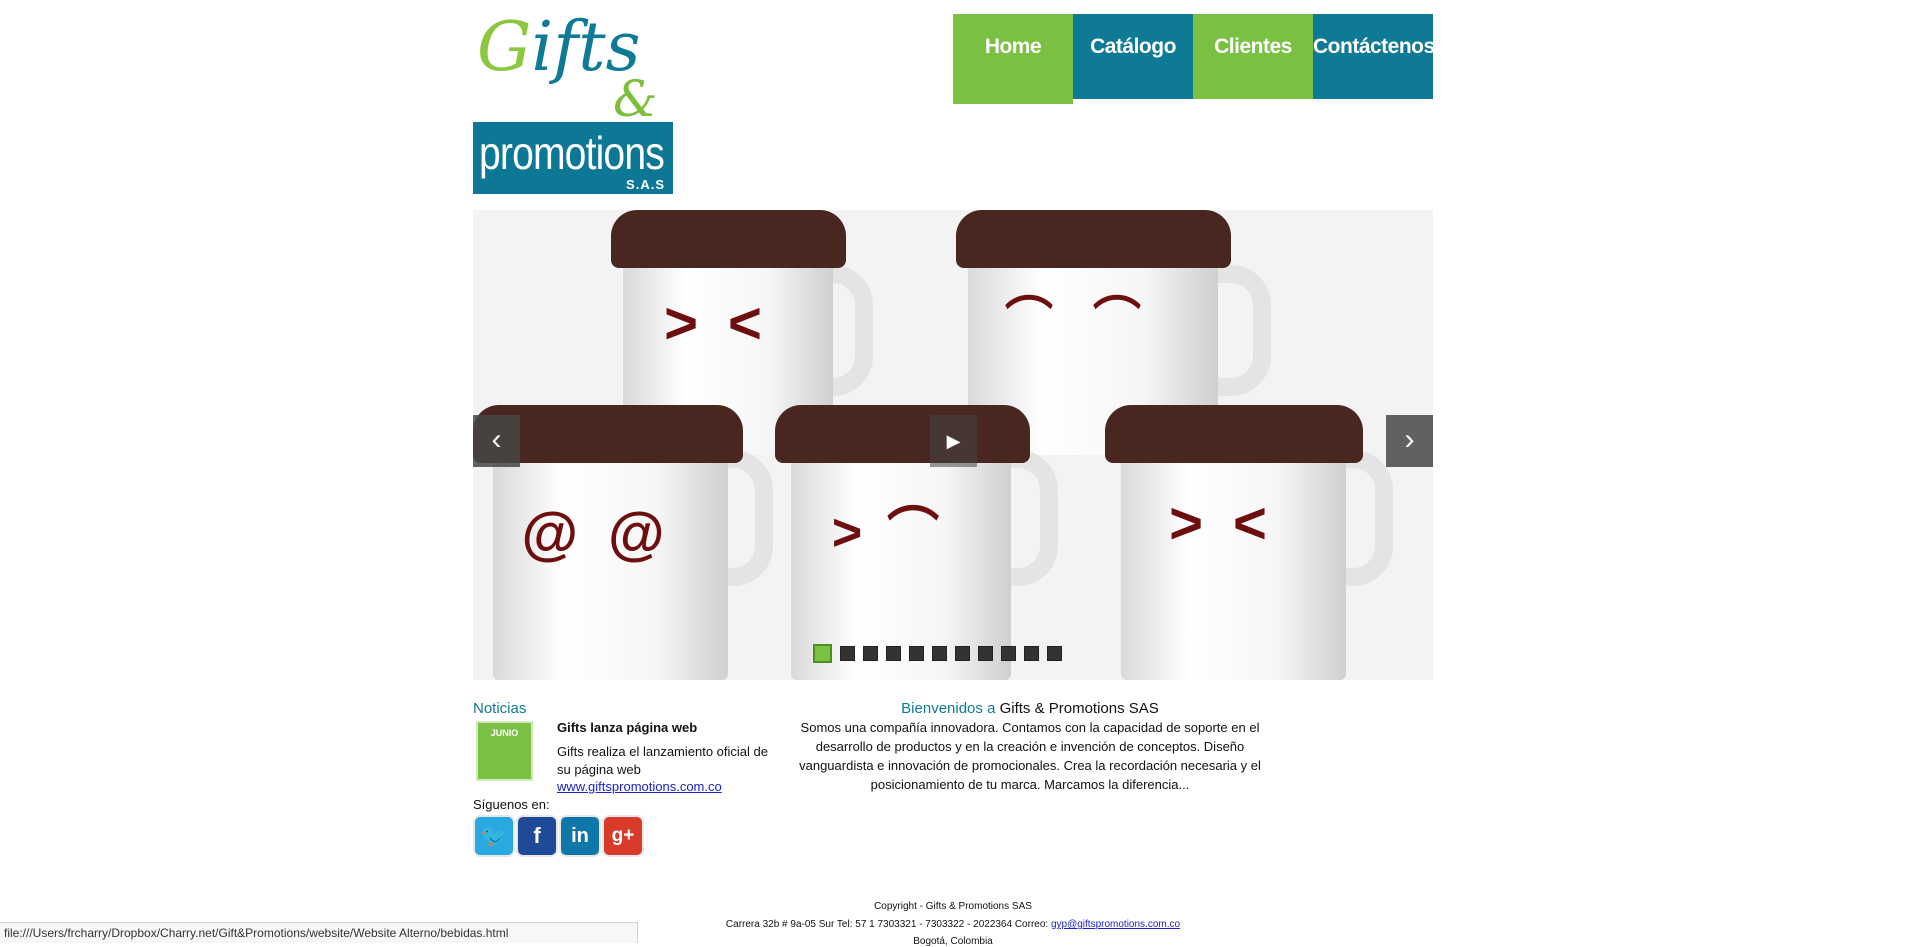  What do you see at coordinates (572, 153) in the screenshot?
I see `logo-word: promotions` at bounding box center [572, 153].